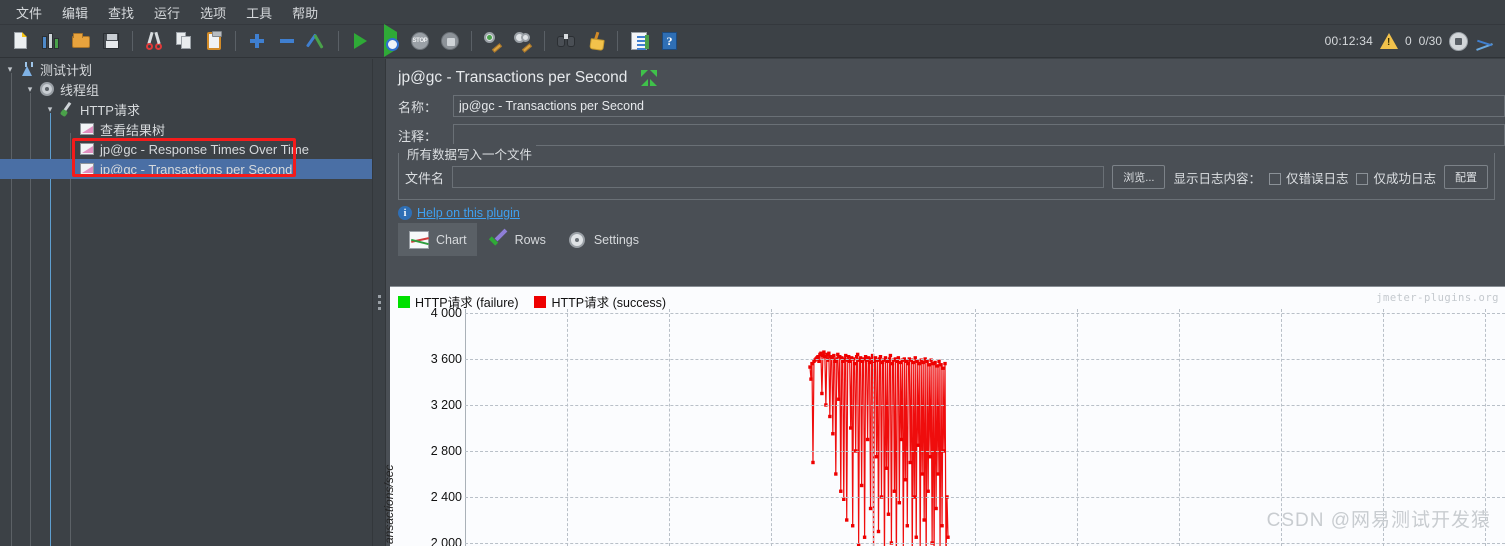 Image resolution: width=1505 pixels, height=546 pixels. What do you see at coordinates (305, 12) in the screenshot?
I see `menu-item-help: 帮助` at bounding box center [305, 12].